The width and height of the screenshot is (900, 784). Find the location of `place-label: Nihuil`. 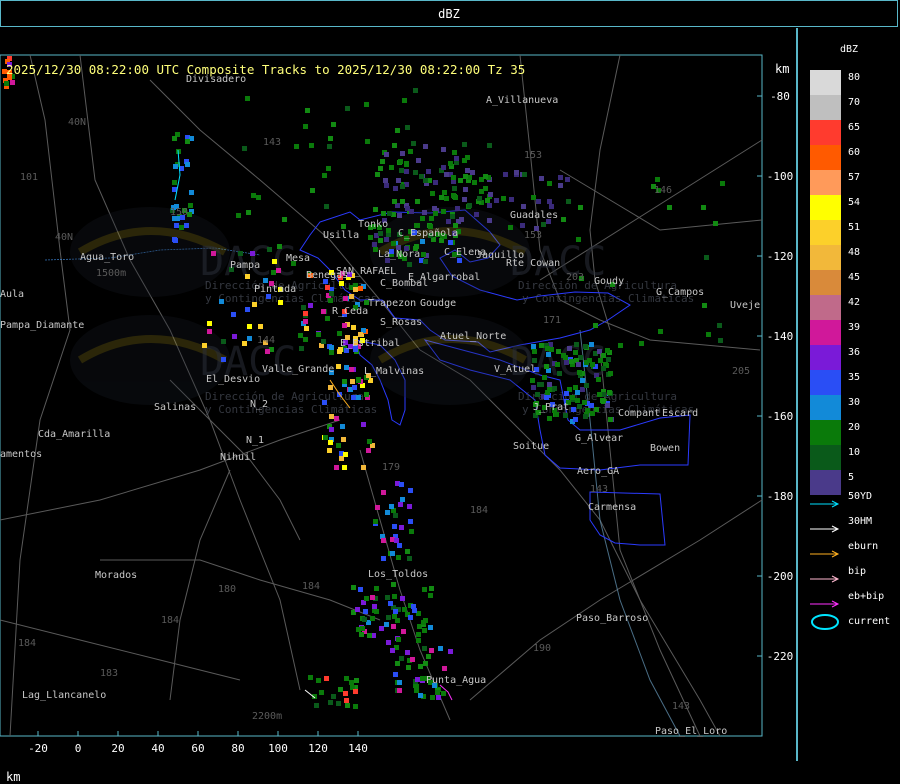

place-label: Nihuil is located at coordinates (238, 457).